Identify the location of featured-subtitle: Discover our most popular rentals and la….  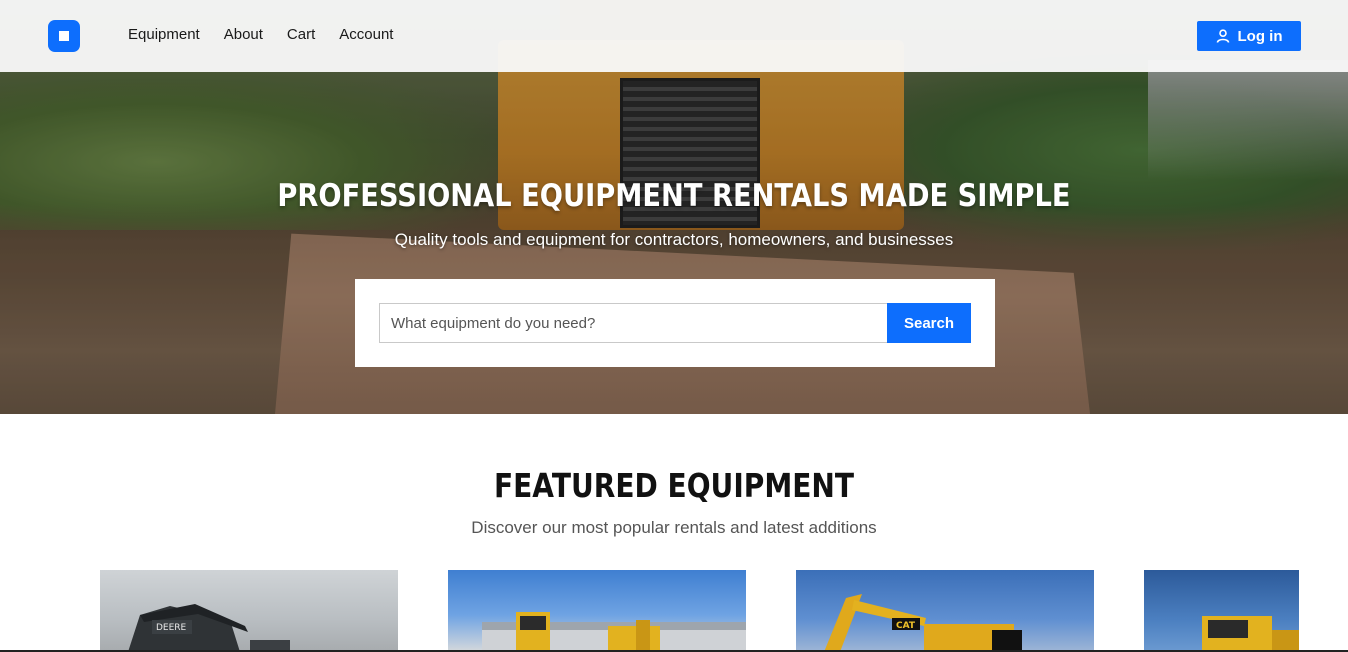
(674, 527).